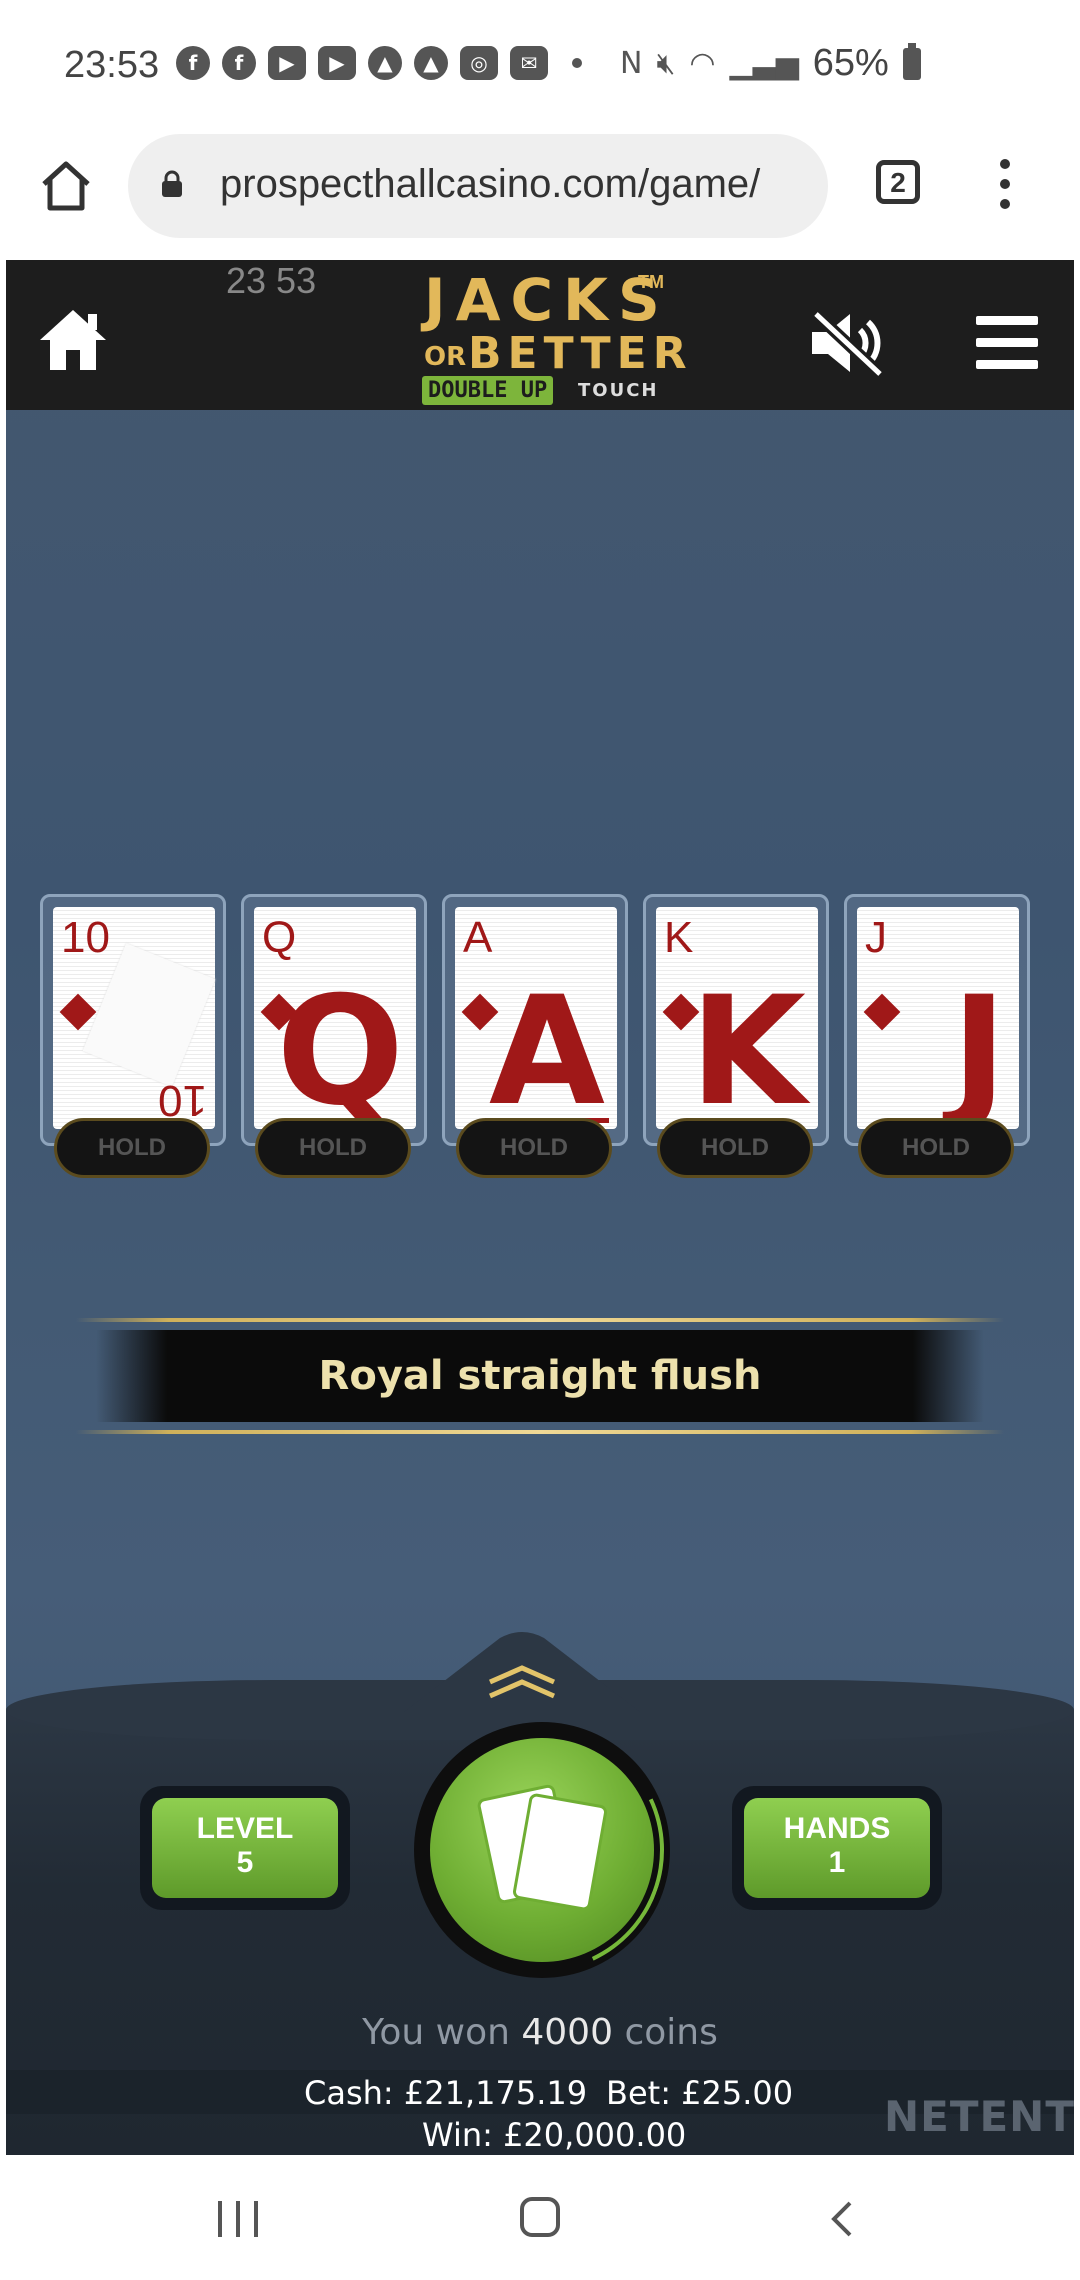 The image size is (1080, 2280). I want to click on card-rank: K, so click(679, 937).